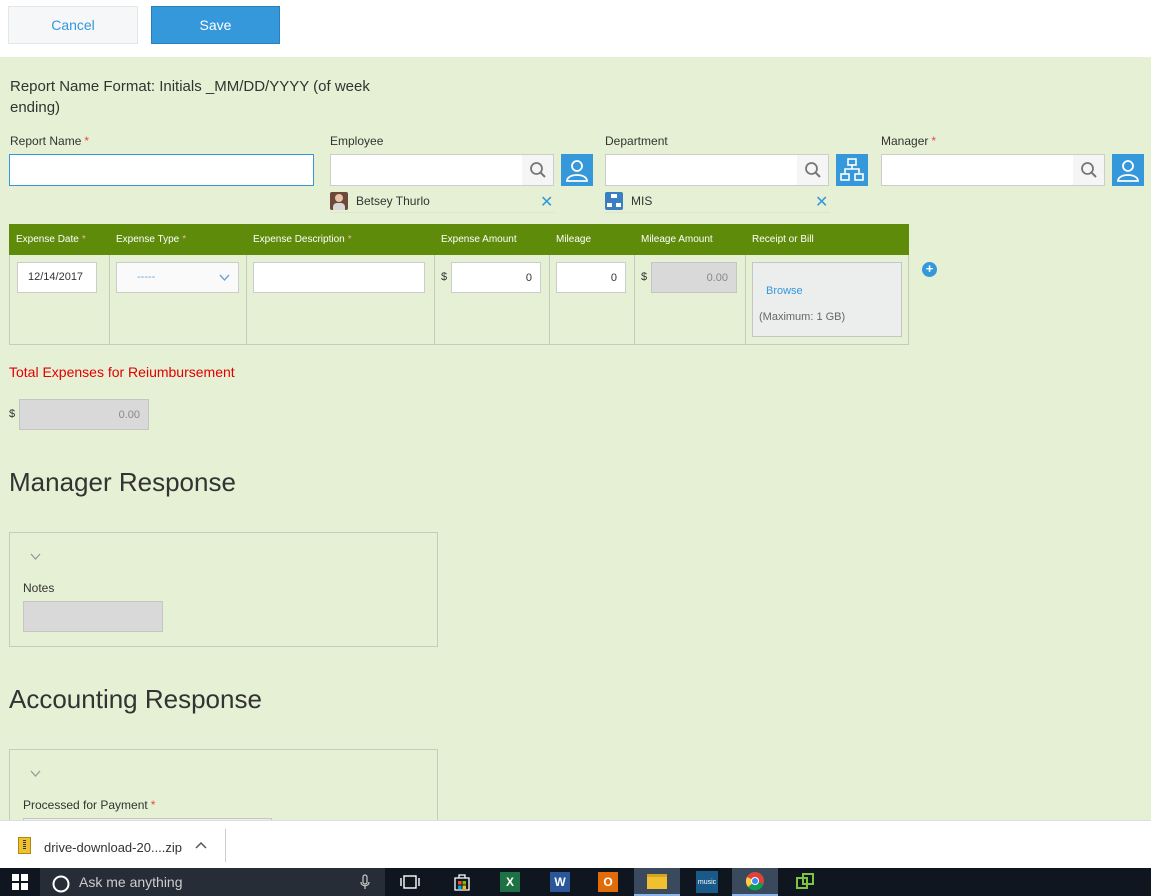 The image size is (1151, 896). Describe the element at coordinates (574, 239) in the screenshot. I see `header-mileage: Mileage` at that location.